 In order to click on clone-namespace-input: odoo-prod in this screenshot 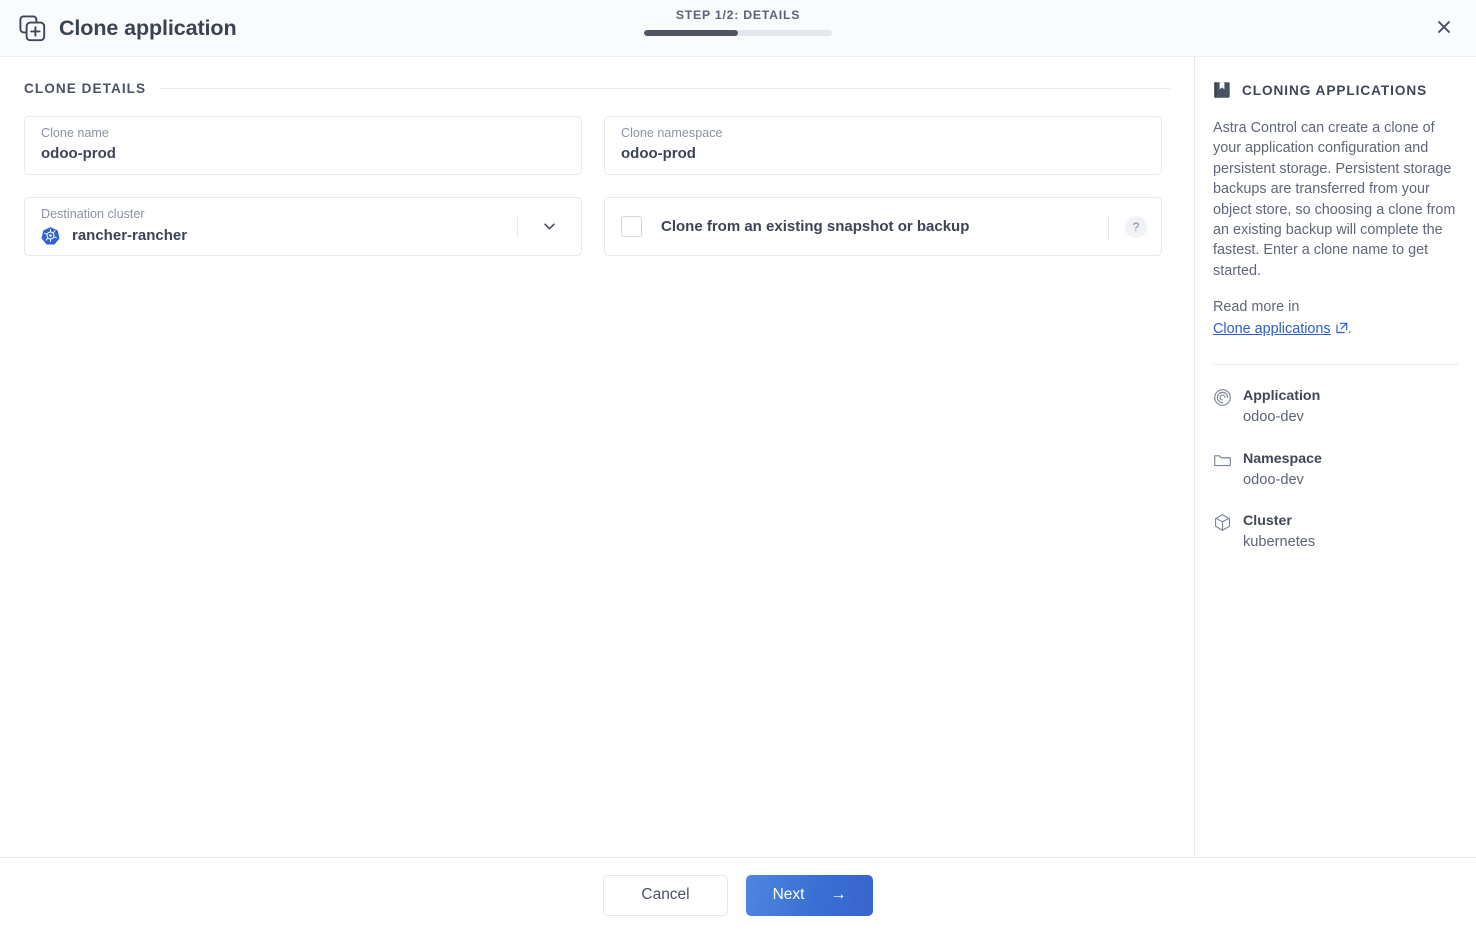, I will do `click(884, 154)`.